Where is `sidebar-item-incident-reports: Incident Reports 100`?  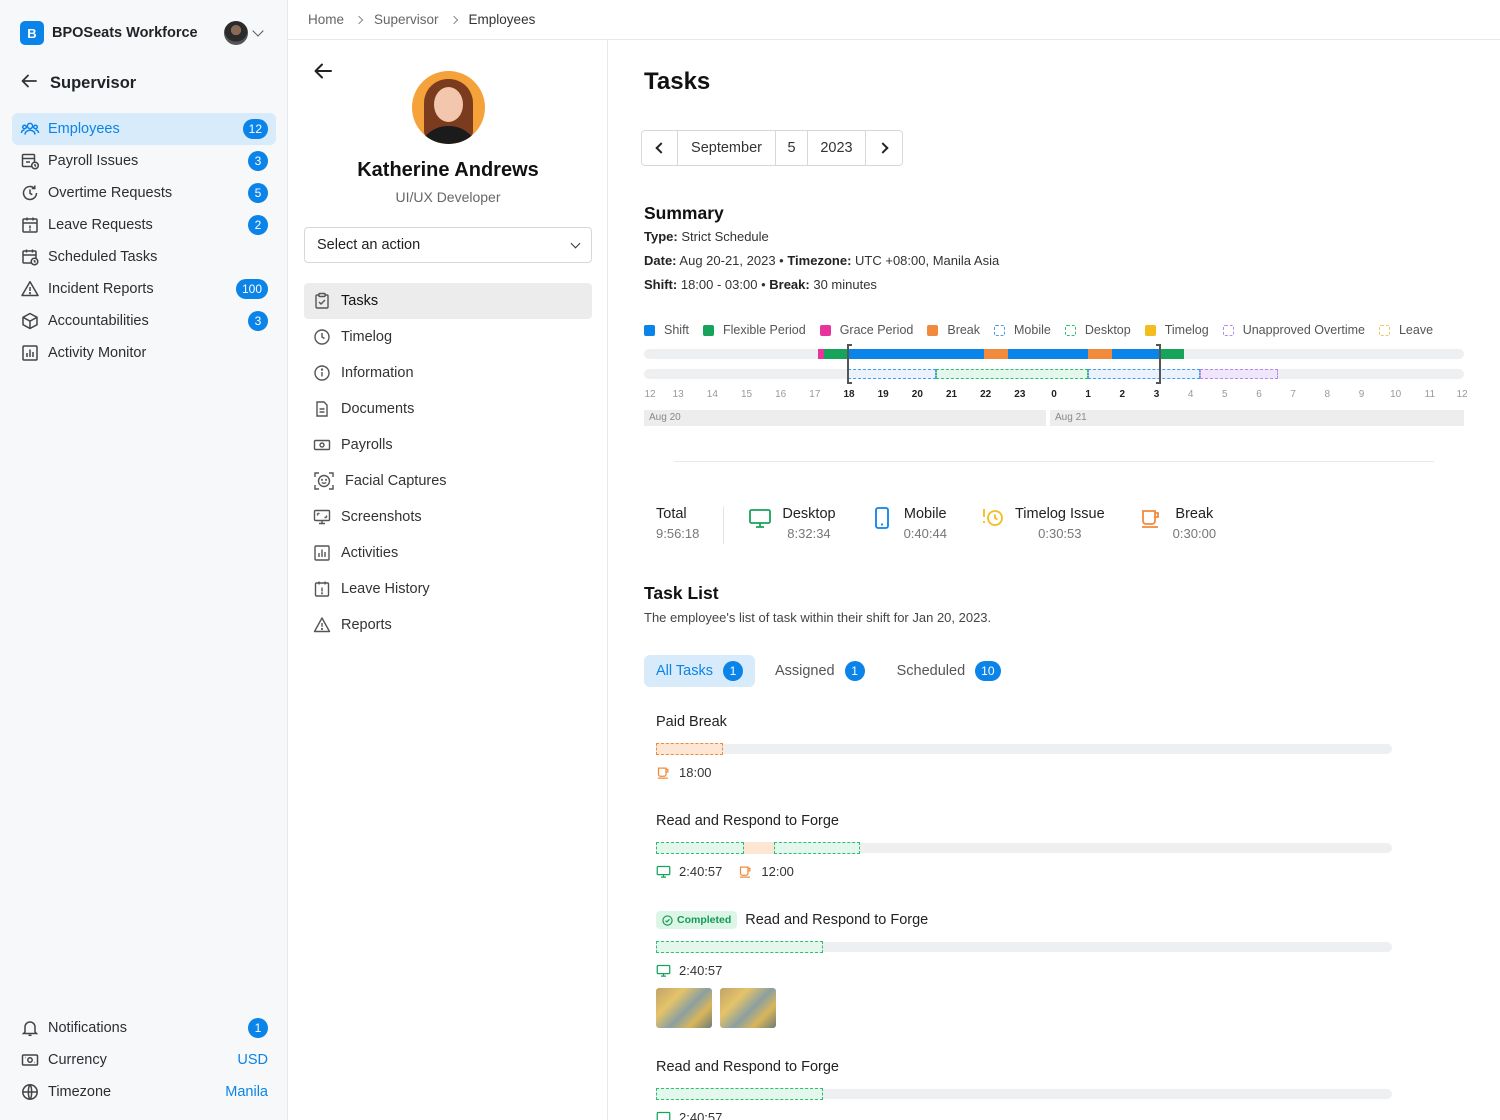
sidebar-item-incident-reports: Incident Reports 100 is located at coordinates (144, 289).